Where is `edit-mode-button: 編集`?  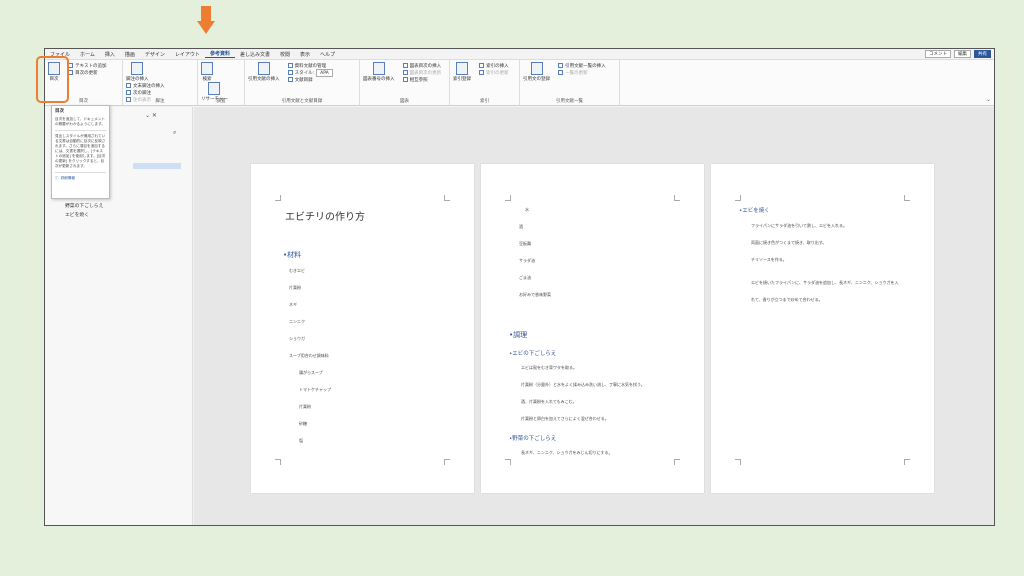
edit-mode-button: 編集 is located at coordinates (962, 54).